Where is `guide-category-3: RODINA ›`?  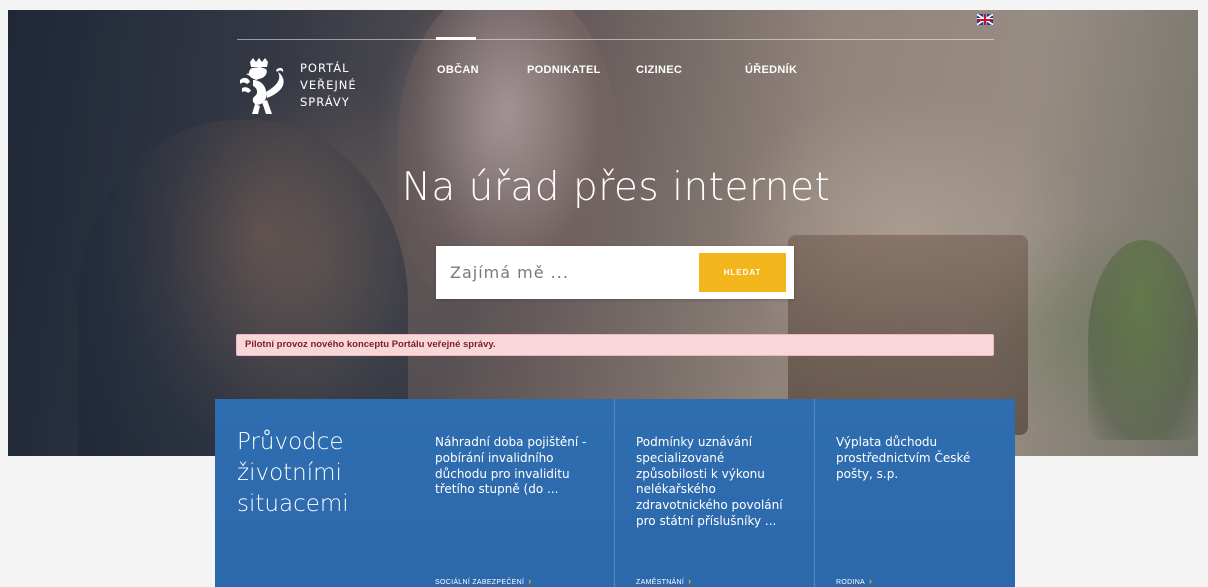
guide-category-3: RODINA › is located at coordinates (854, 581).